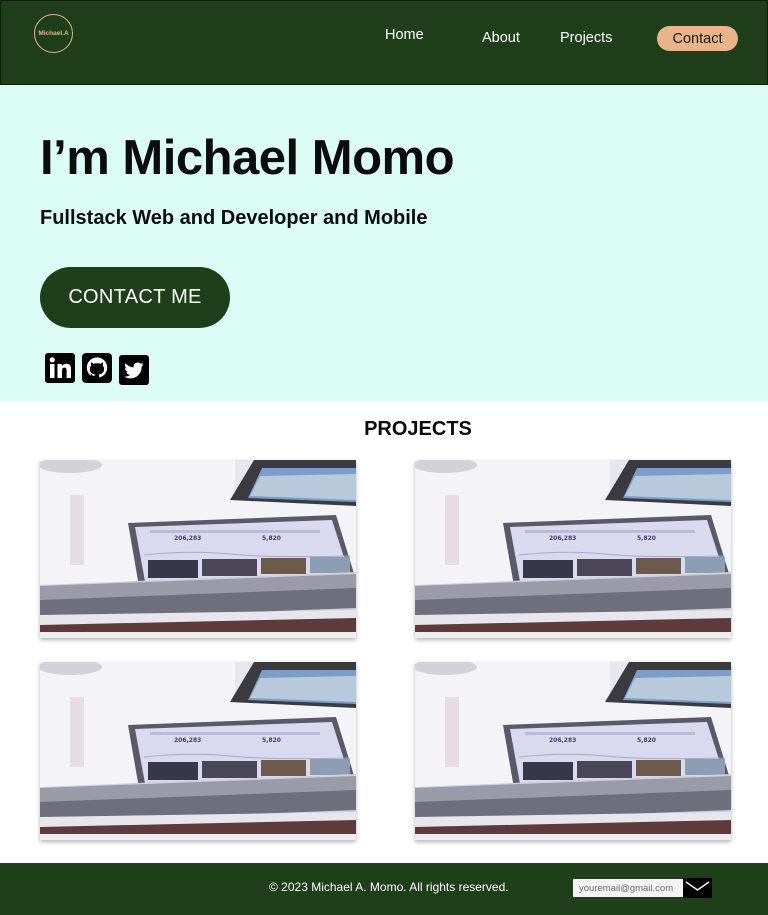  What do you see at coordinates (418, 429) in the screenshot?
I see `projects-heading: PROJECTS` at bounding box center [418, 429].